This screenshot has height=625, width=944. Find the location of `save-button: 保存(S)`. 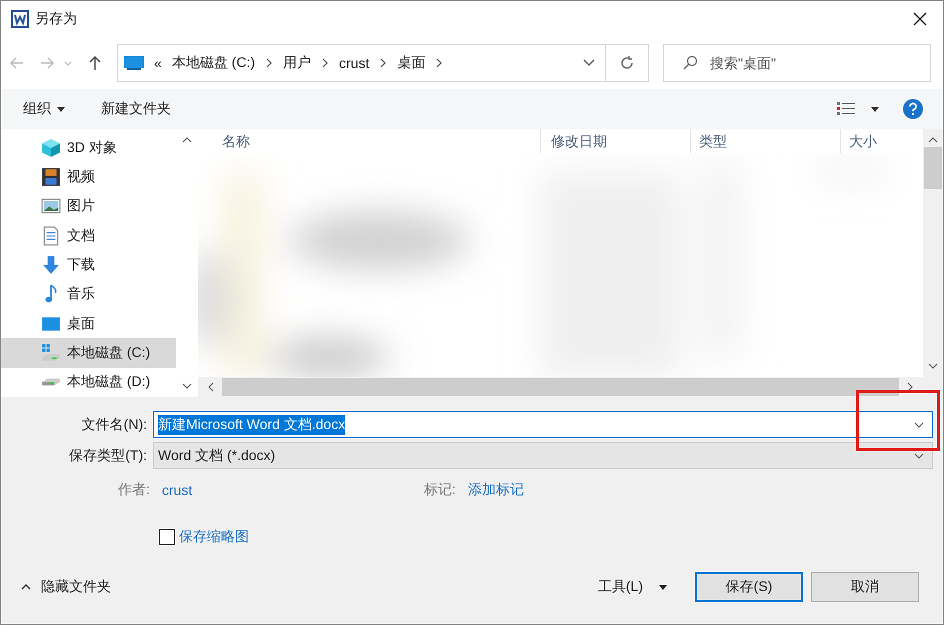

save-button: 保存(S) is located at coordinates (749, 587).